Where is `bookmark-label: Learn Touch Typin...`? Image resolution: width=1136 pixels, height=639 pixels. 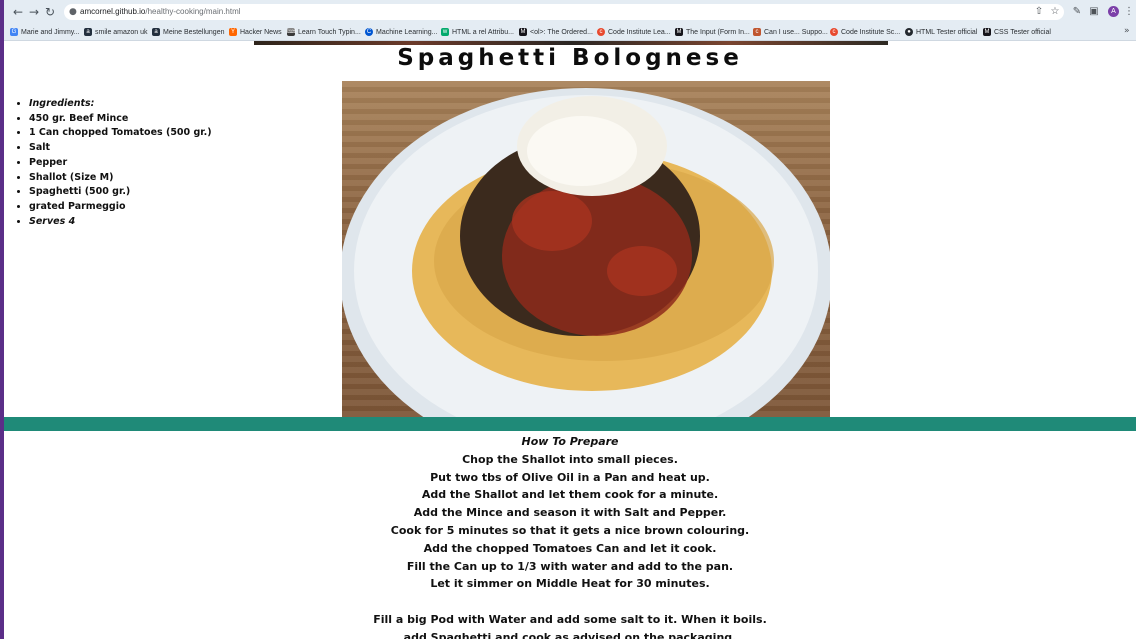 bookmark-label: Learn Touch Typin... is located at coordinates (329, 32).